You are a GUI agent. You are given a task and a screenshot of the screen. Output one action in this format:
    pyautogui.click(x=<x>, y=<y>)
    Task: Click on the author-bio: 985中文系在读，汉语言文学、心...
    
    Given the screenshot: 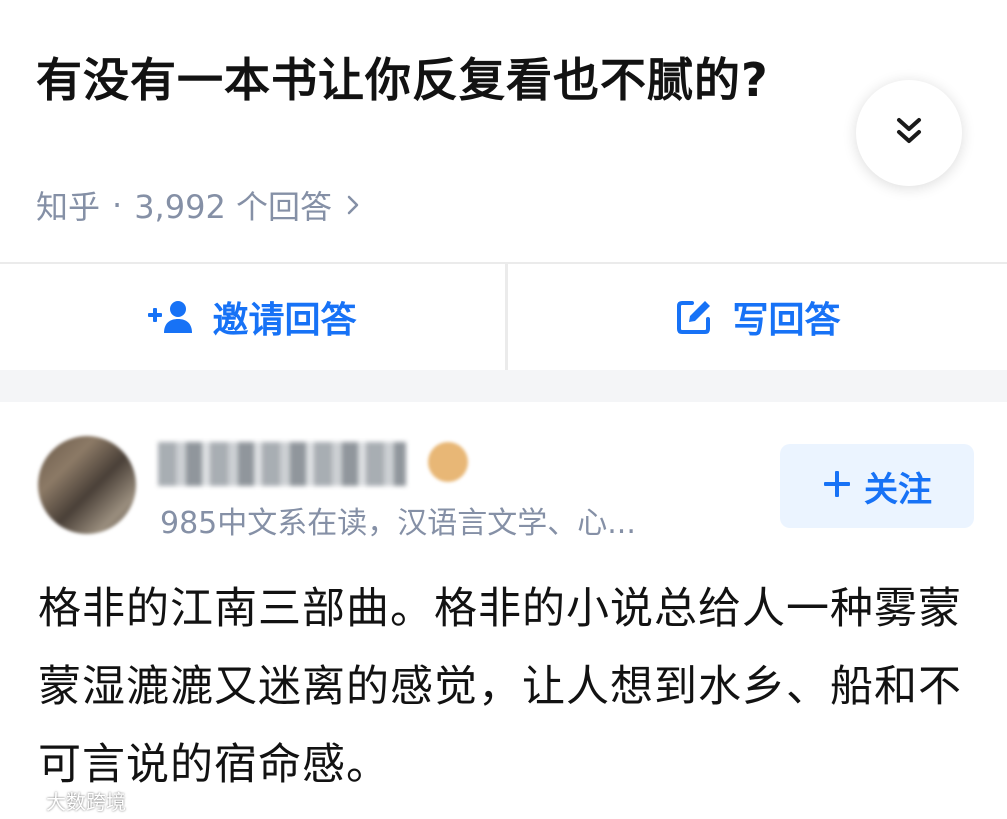 What is the action you would take?
    pyautogui.click(x=398, y=523)
    